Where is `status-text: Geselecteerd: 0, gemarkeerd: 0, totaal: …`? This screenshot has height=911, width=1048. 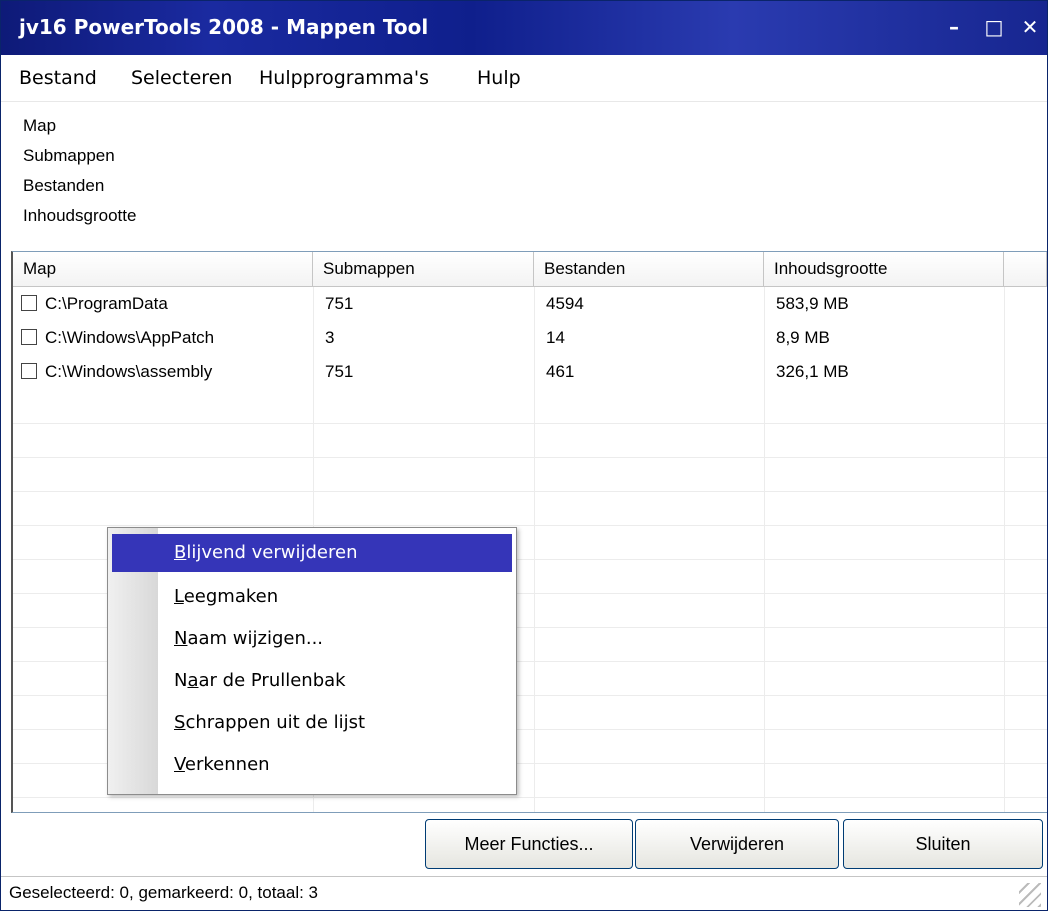
status-text: Geselecteerd: 0, gemarkeerd: 0, totaal: … is located at coordinates (164, 892).